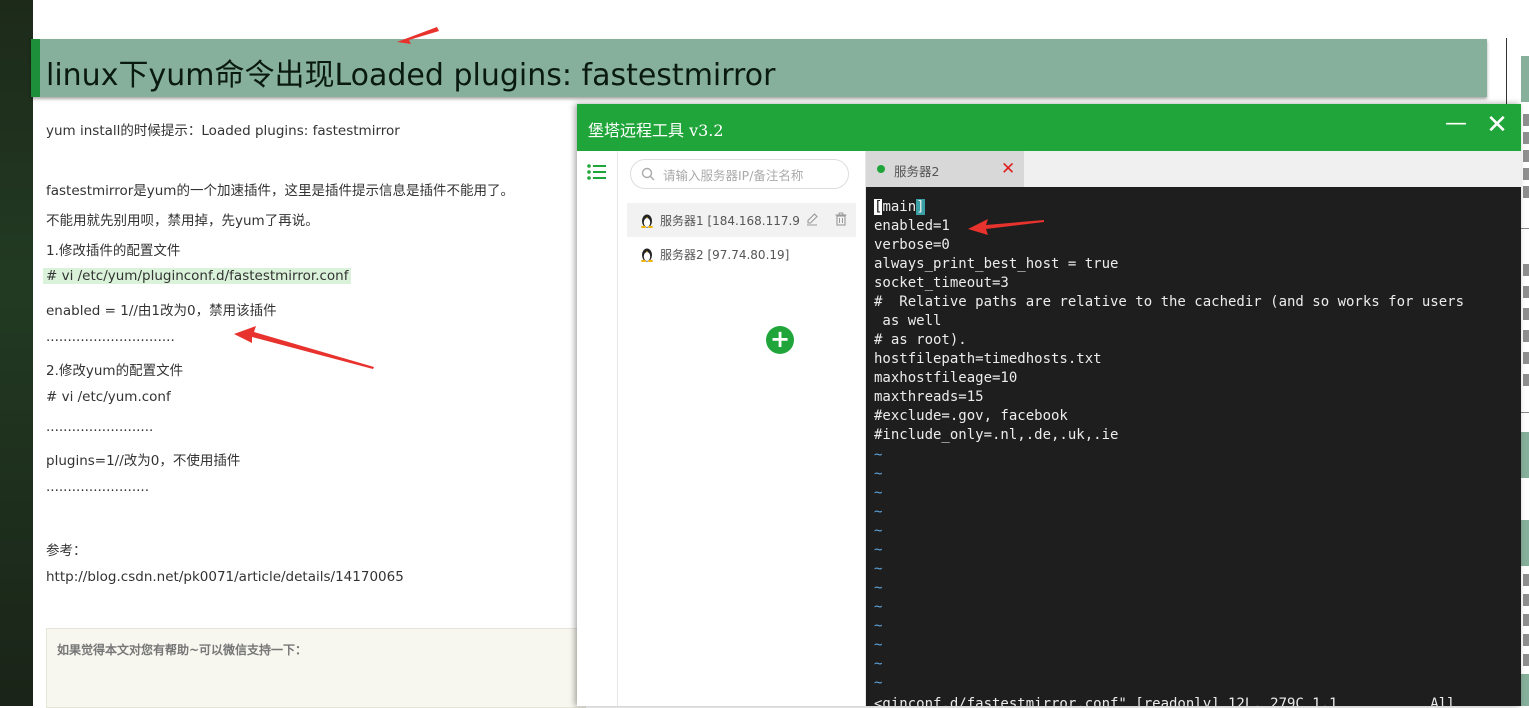 The height and width of the screenshot is (708, 1529). What do you see at coordinates (66, 551) in the screenshot?
I see `article-line: 参考：` at bounding box center [66, 551].